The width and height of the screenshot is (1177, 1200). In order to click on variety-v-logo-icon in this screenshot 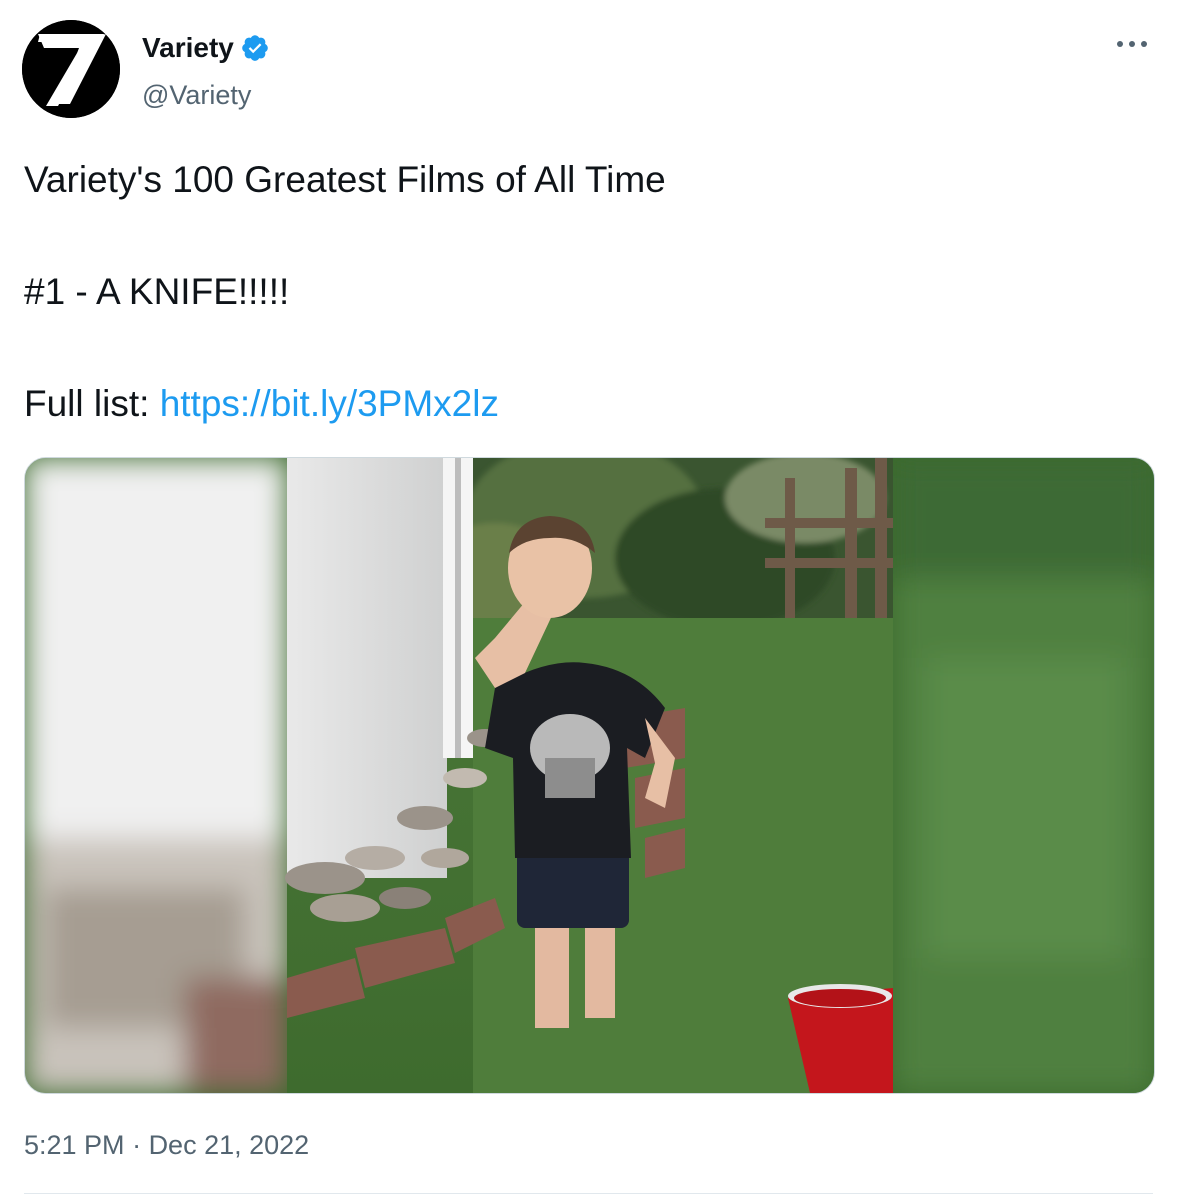, I will do `click(71, 69)`.